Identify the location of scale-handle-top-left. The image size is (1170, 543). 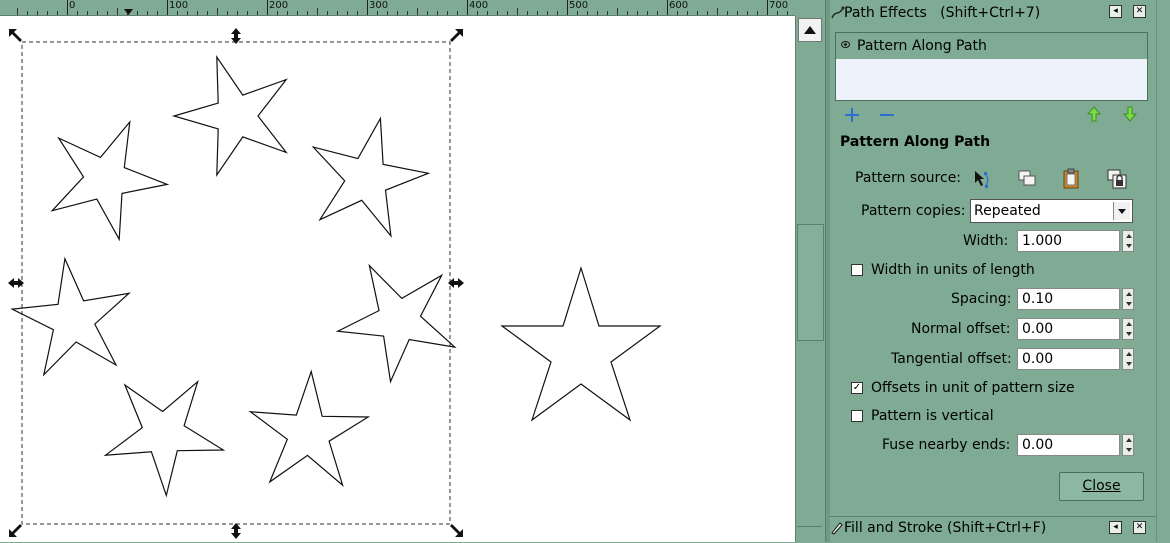
(15, 35).